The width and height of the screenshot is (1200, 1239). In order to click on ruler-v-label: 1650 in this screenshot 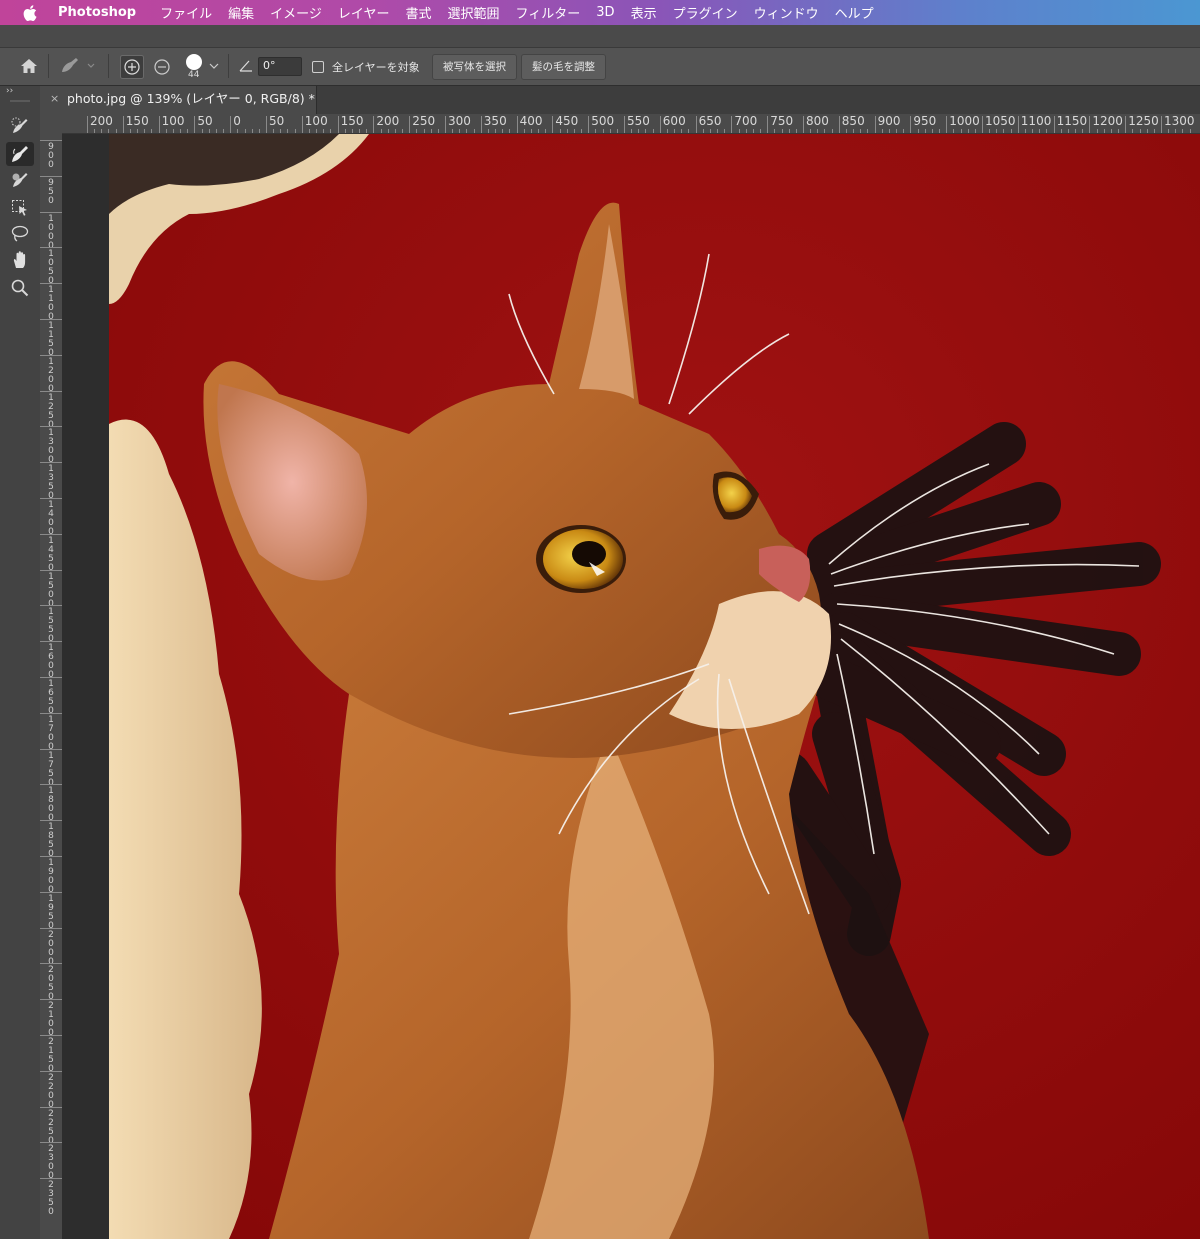, I will do `click(51, 696)`.